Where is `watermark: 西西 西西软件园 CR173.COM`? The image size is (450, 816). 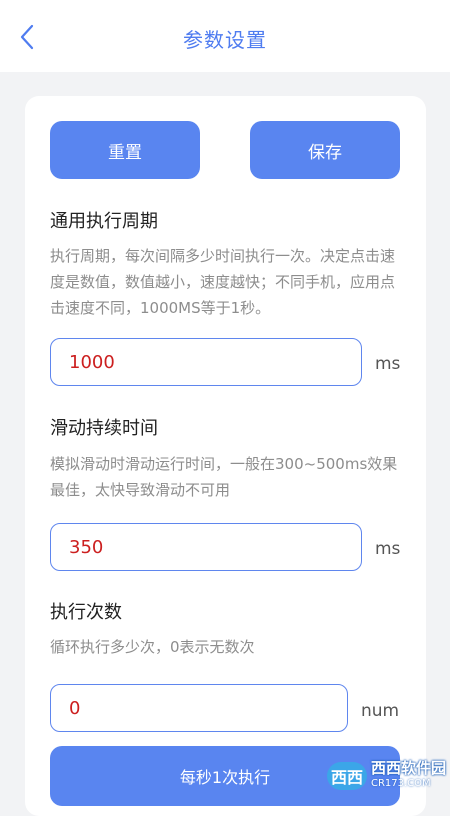
watermark: 西西 西西软件园 CR173.COM is located at coordinates (386, 776).